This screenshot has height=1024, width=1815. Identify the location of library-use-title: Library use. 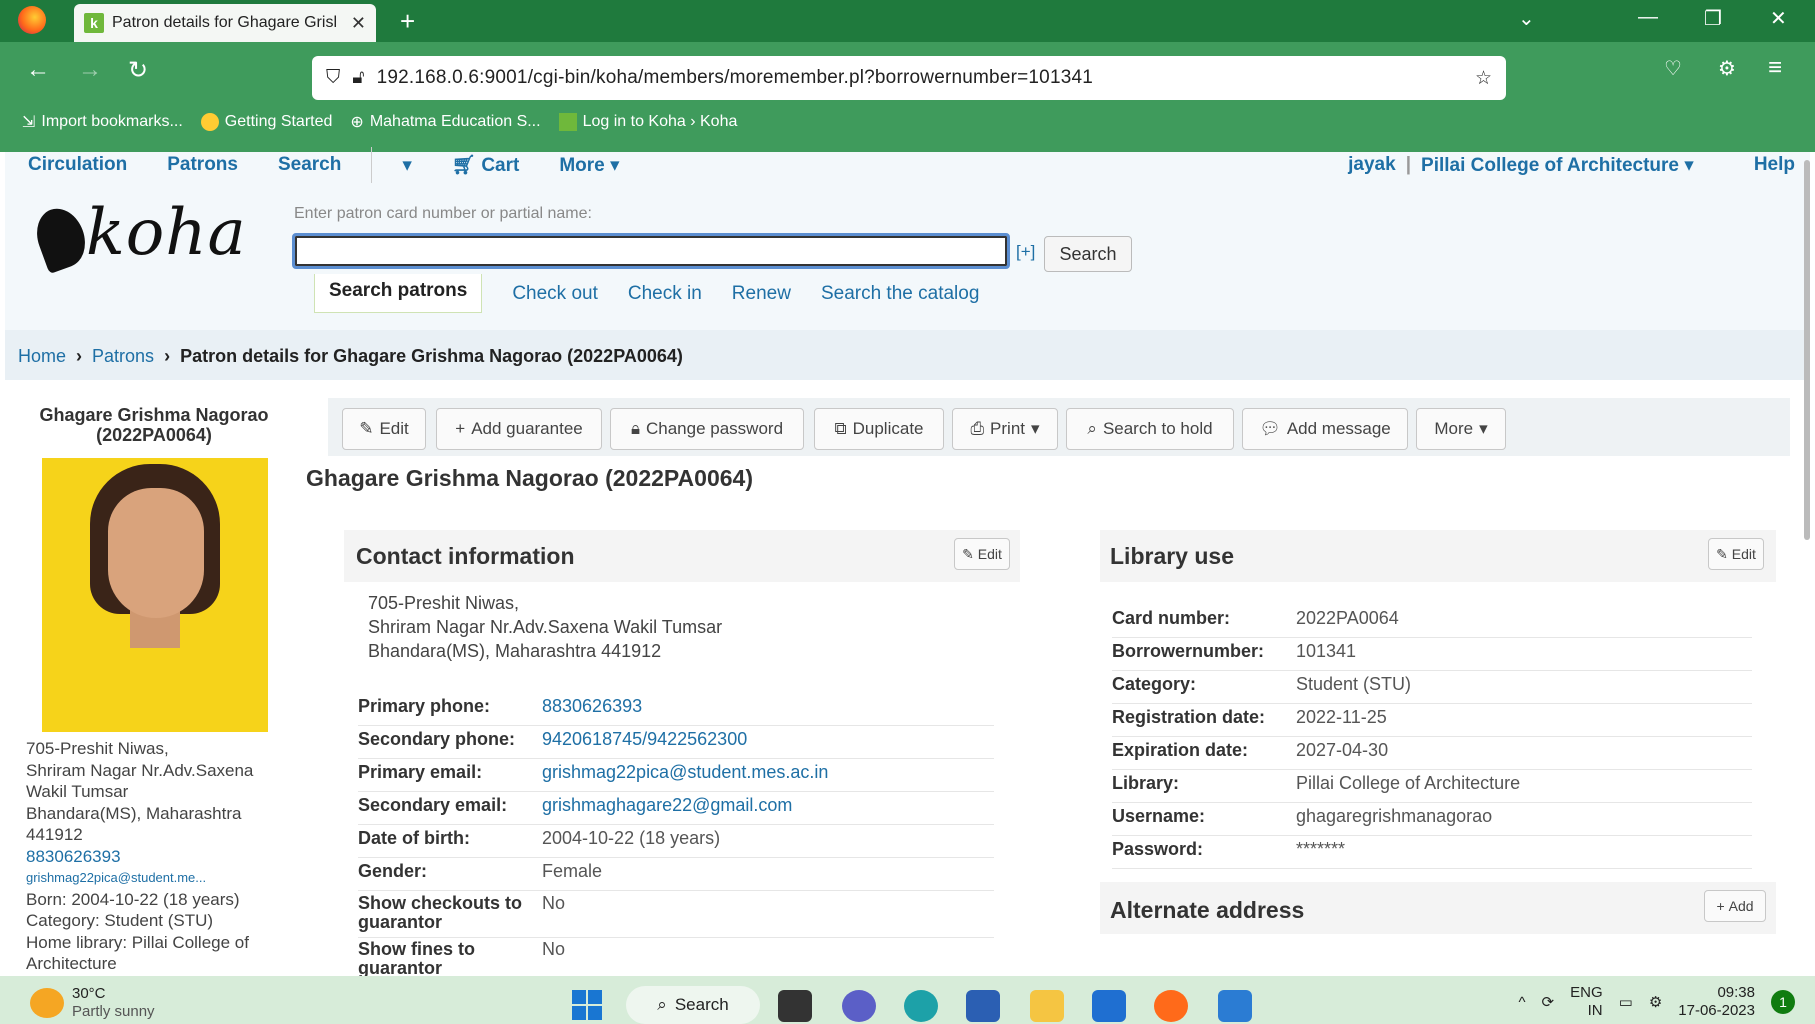
(1172, 556).